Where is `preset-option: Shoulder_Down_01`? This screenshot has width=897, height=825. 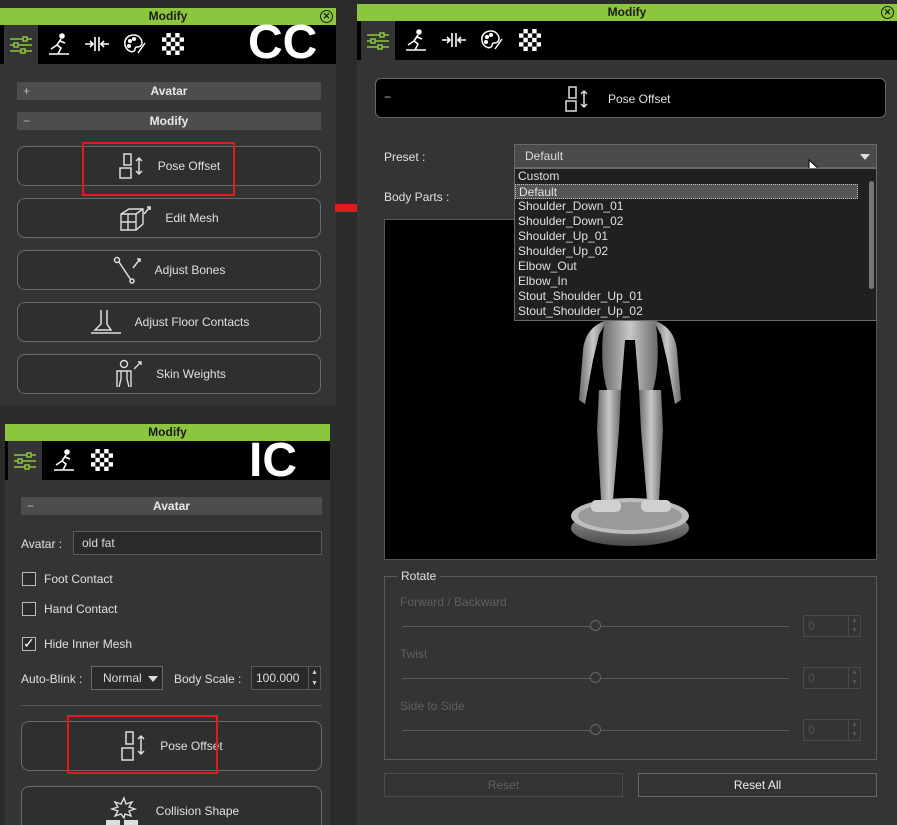
preset-option: Shoulder_Down_01 is located at coordinates (695, 206).